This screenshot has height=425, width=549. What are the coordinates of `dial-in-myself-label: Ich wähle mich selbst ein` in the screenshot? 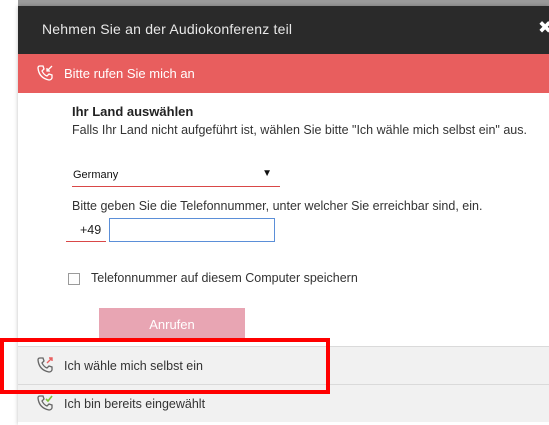 It's located at (133, 366).